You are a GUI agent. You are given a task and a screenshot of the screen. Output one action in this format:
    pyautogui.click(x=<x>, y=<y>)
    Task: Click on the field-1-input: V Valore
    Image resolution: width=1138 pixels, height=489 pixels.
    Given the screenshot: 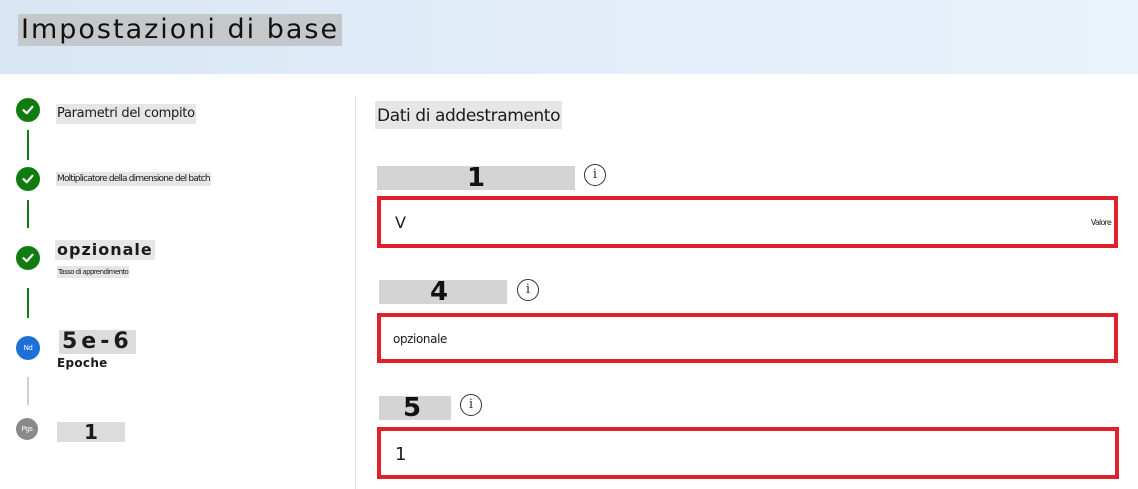 What is the action you would take?
    pyautogui.click(x=747, y=222)
    